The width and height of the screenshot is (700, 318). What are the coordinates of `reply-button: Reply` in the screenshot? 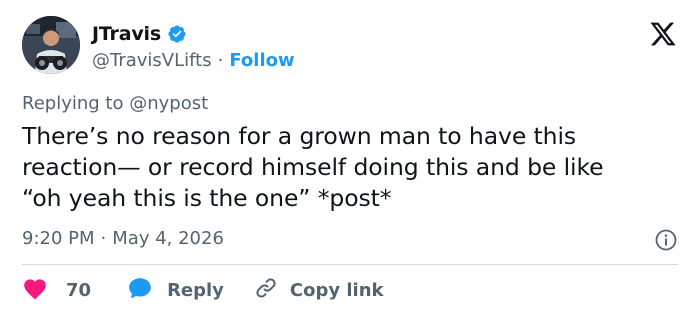 It's located at (175, 290).